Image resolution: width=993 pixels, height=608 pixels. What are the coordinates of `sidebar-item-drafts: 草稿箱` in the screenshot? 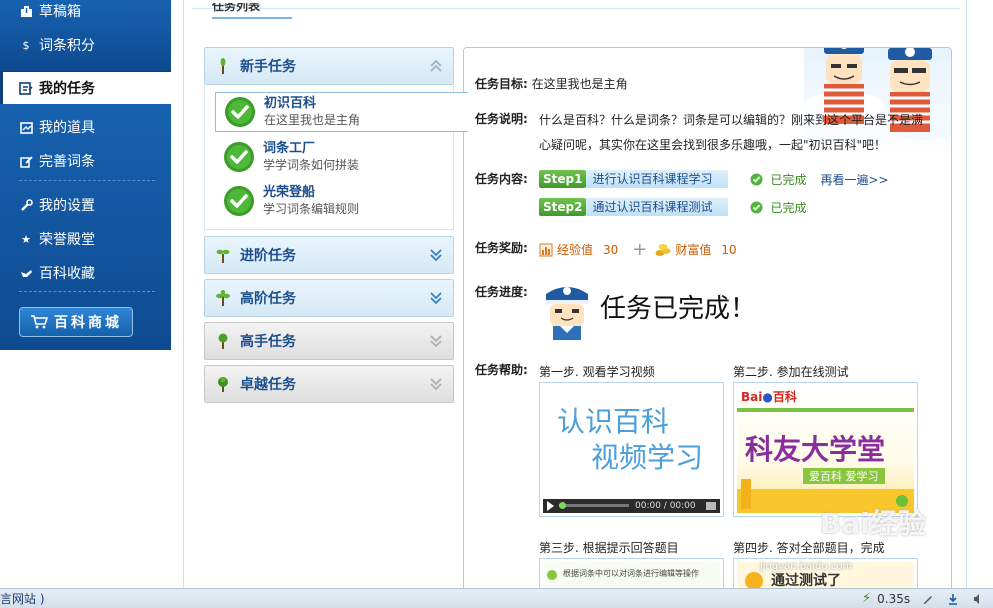 It's located at (85, 12).